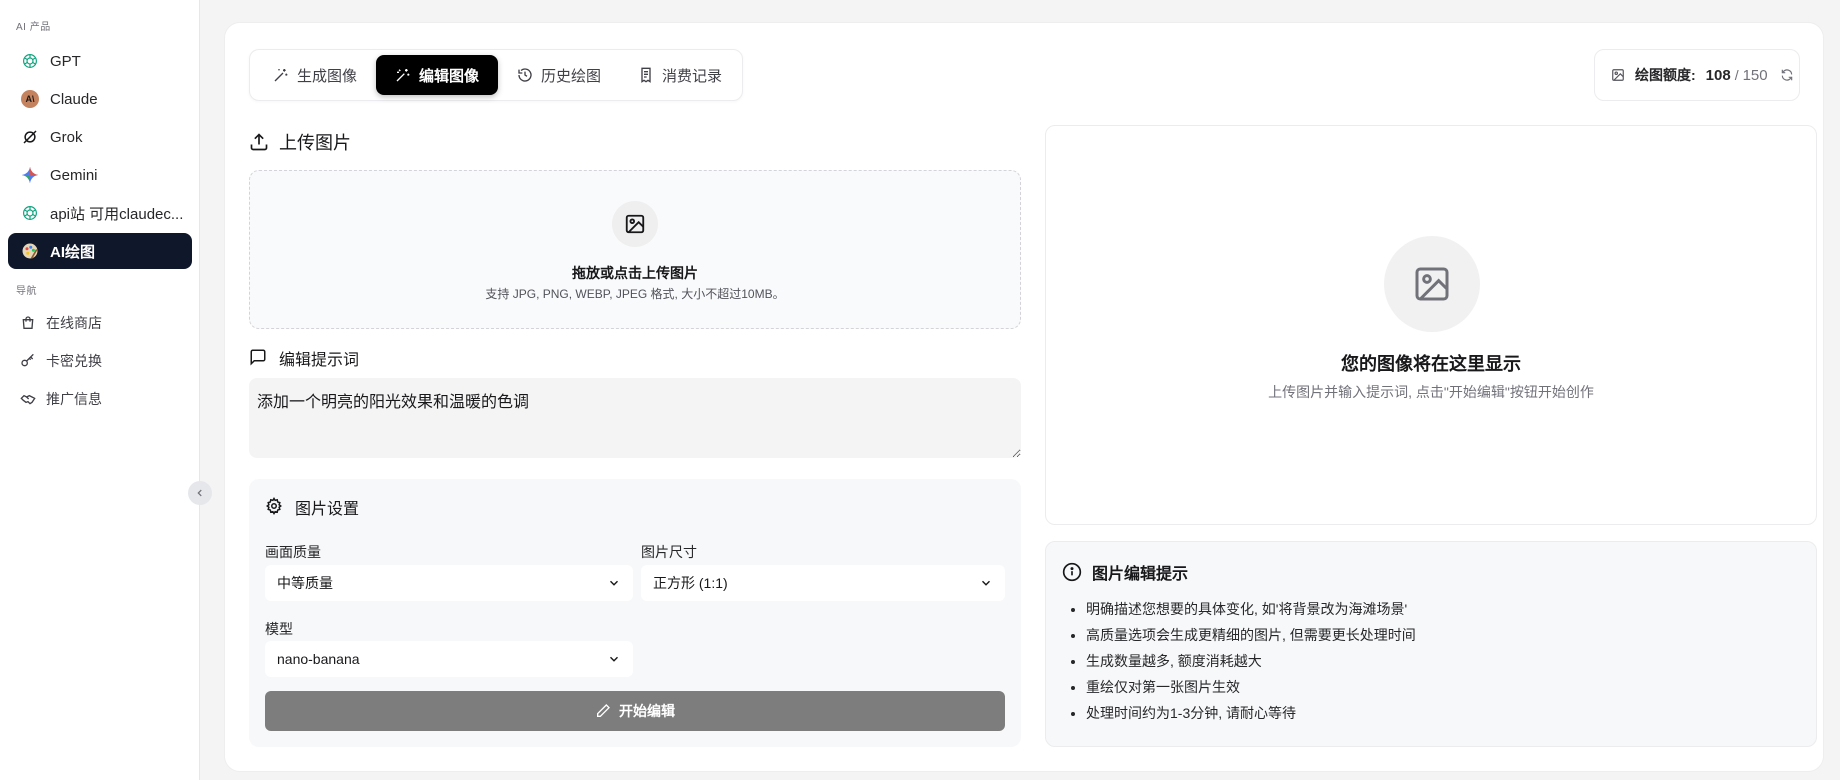 This screenshot has width=1840, height=780. I want to click on claude-icon: A\, so click(30, 99).